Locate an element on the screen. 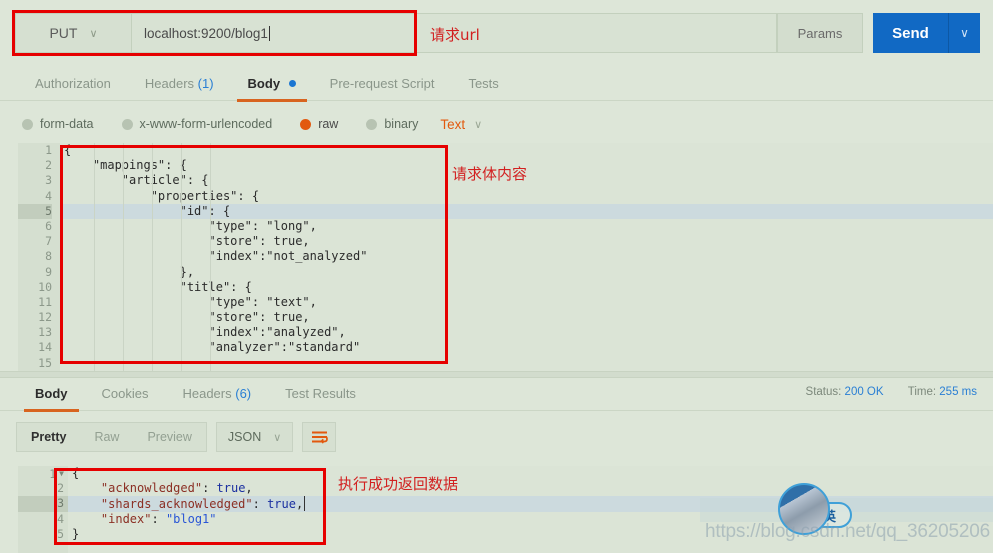  tab-body: Body is located at coordinates (272, 88).